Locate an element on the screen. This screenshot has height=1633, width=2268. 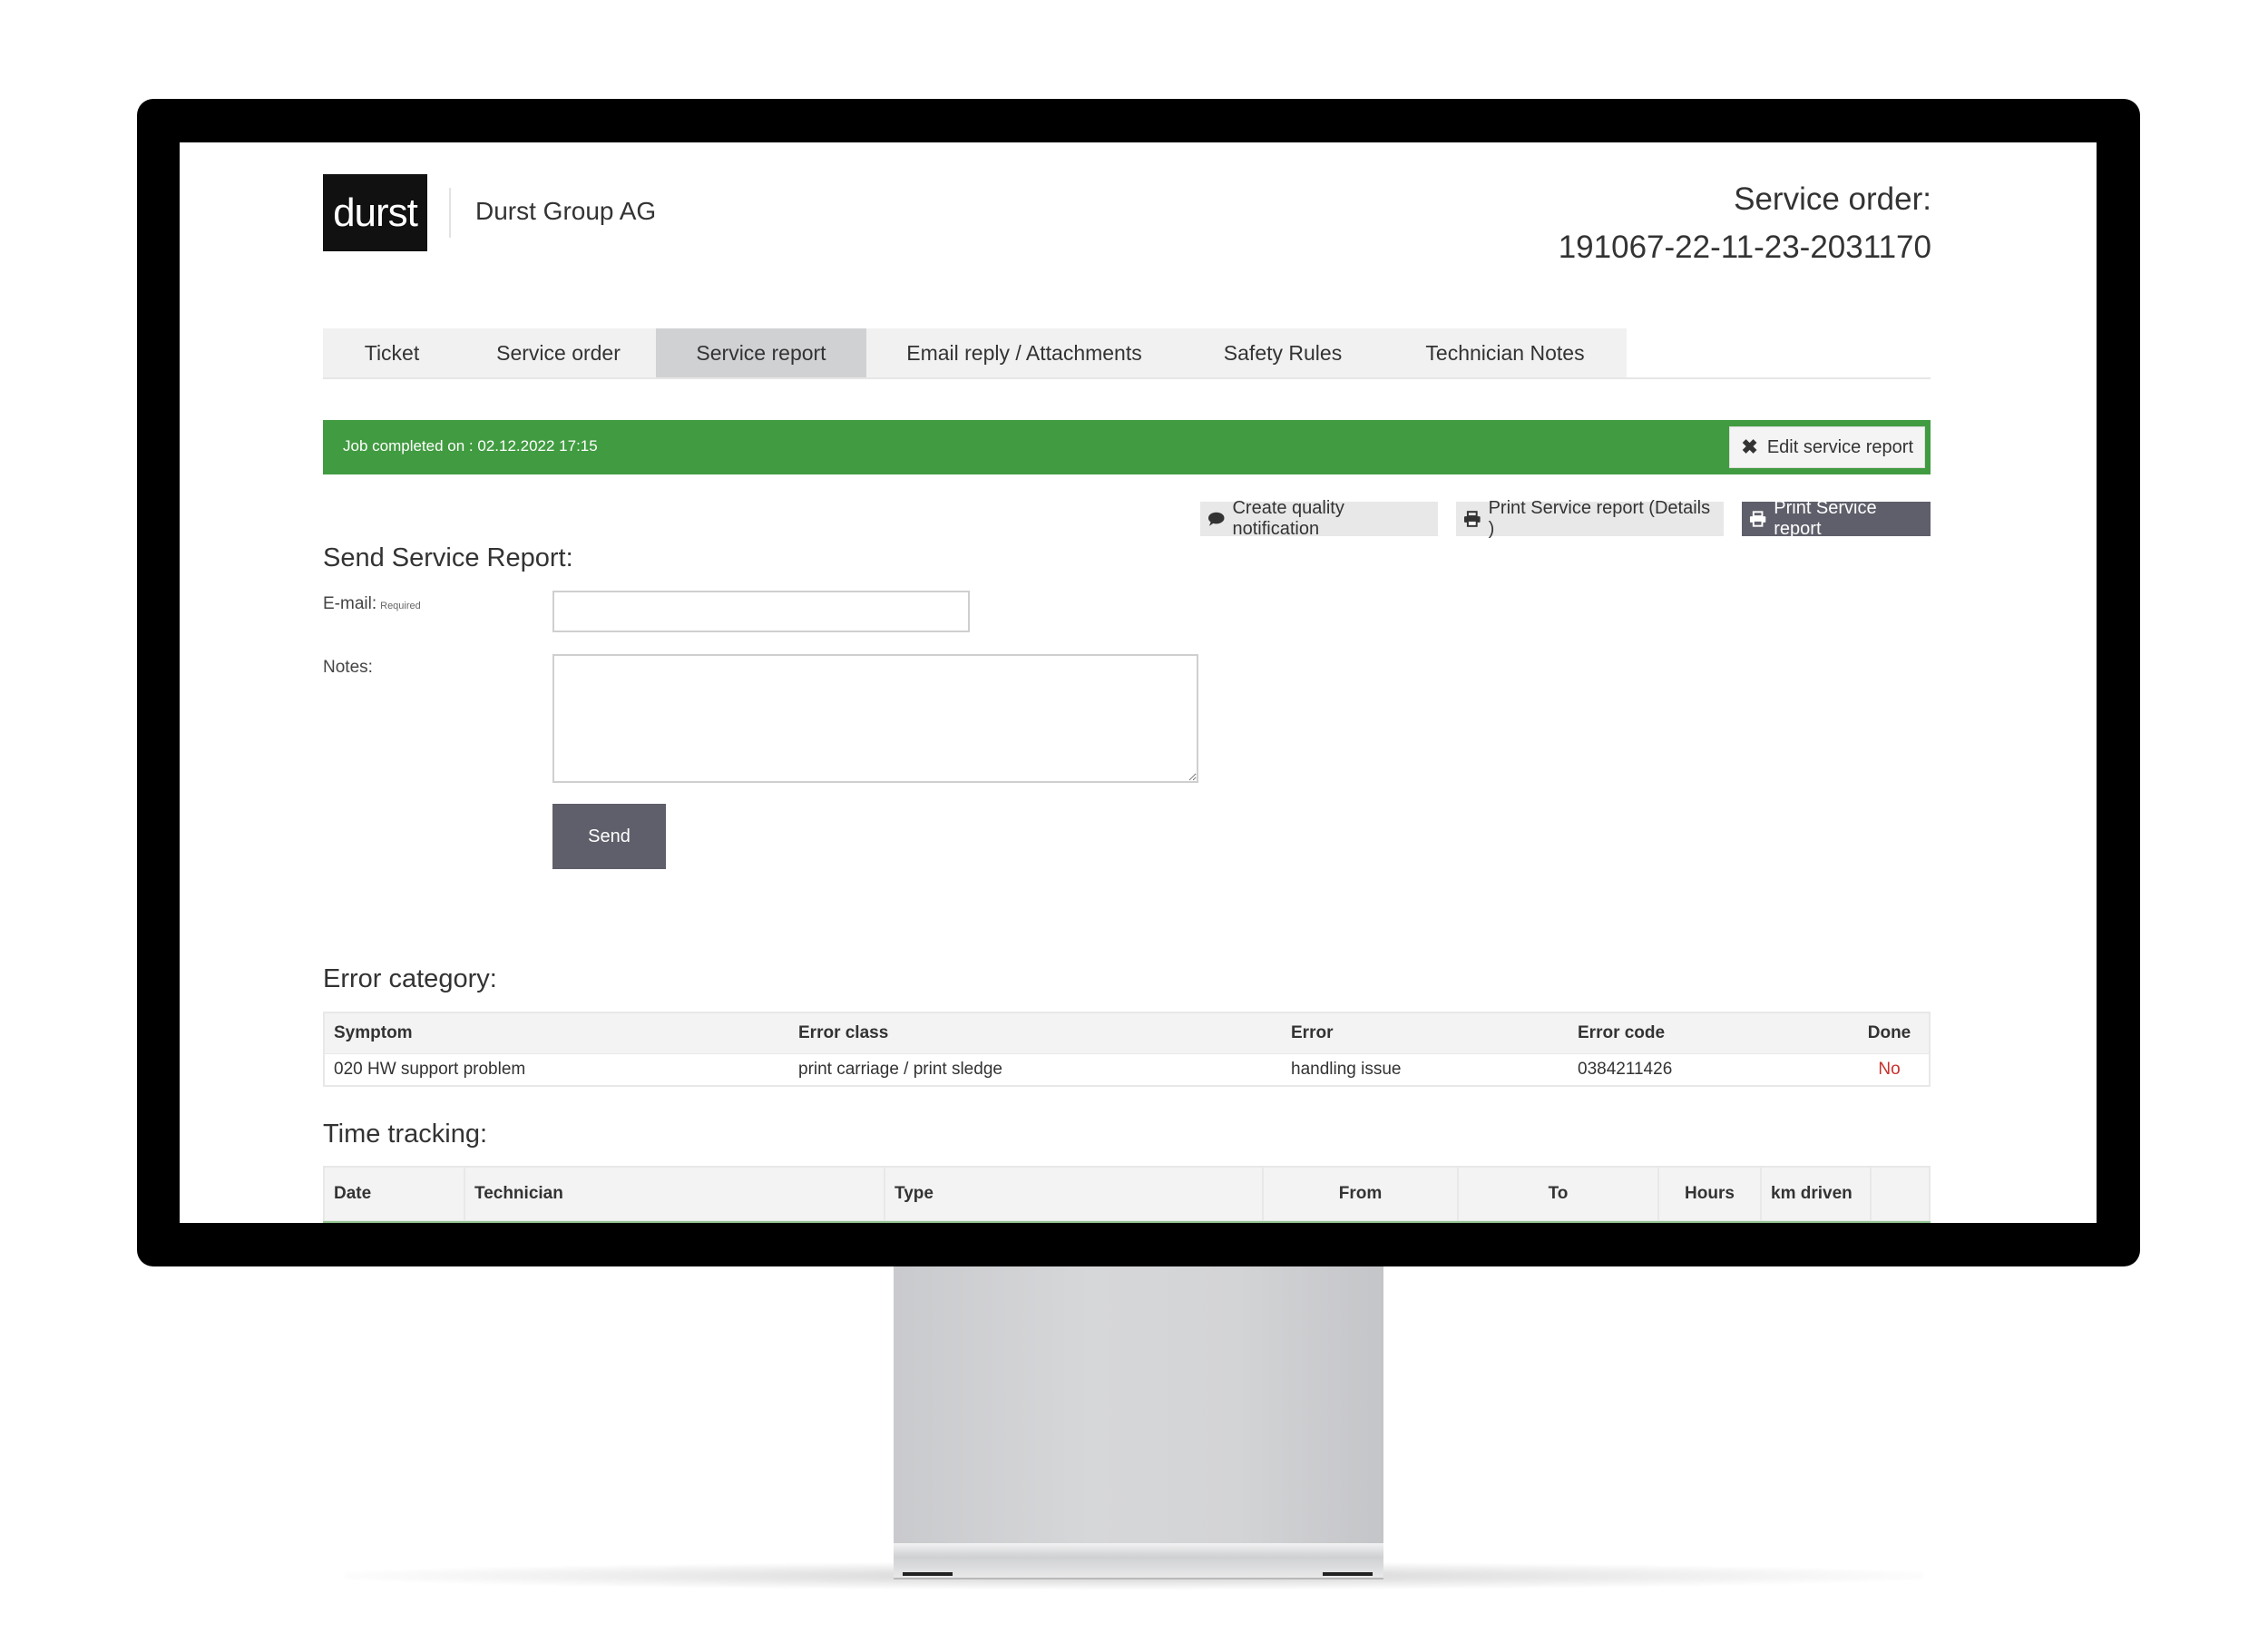
edit-service-report-label: Edit service report is located at coordinates (1840, 446).